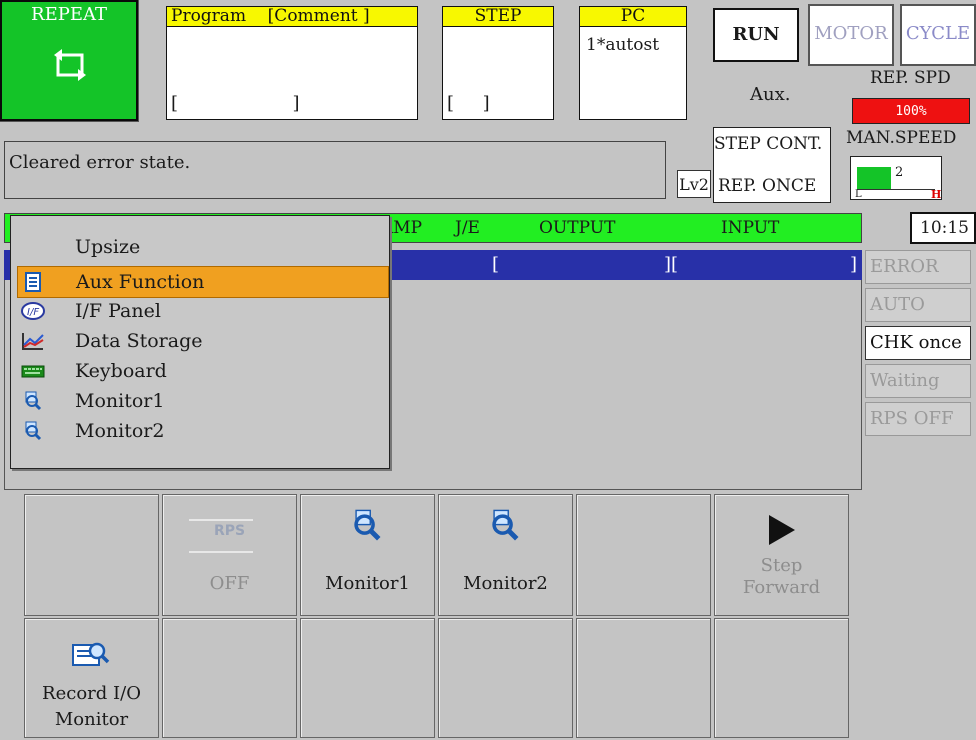 Image resolution: width=976 pixels, height=740 pixels. Describe the element at coordinates (918, 267) in the screenshot. I see `flag-error: ERROR` at that location.